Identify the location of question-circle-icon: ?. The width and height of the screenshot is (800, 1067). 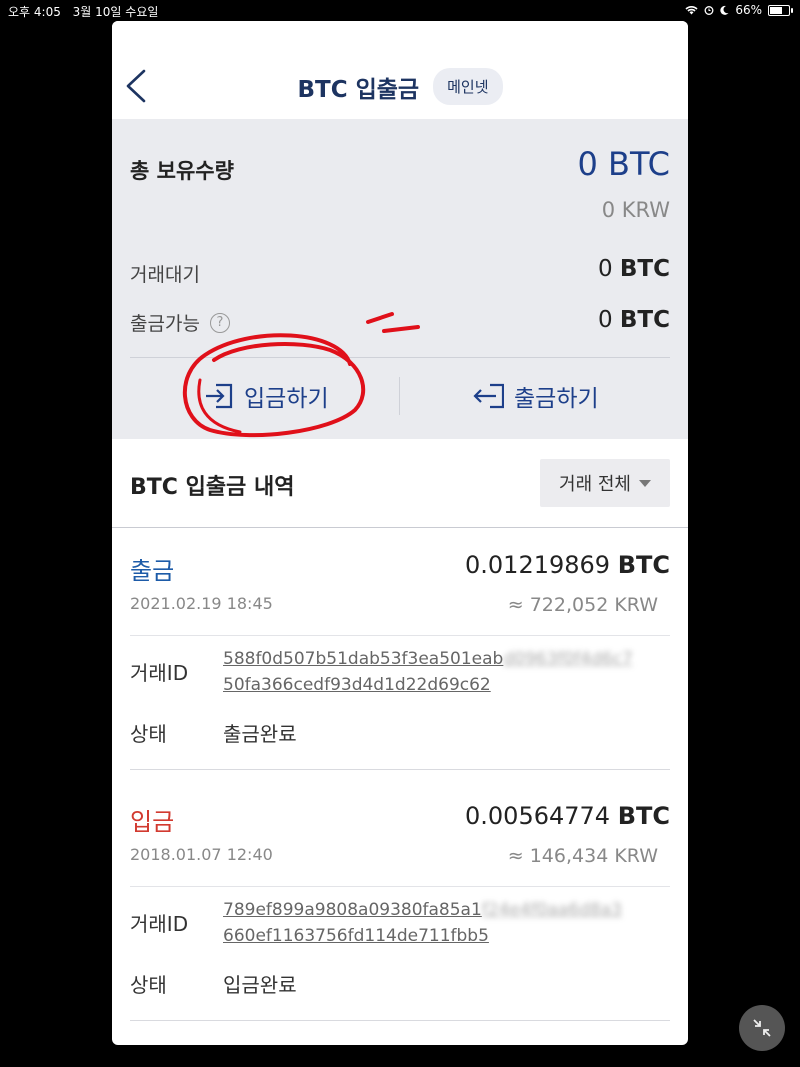
(219, 322).